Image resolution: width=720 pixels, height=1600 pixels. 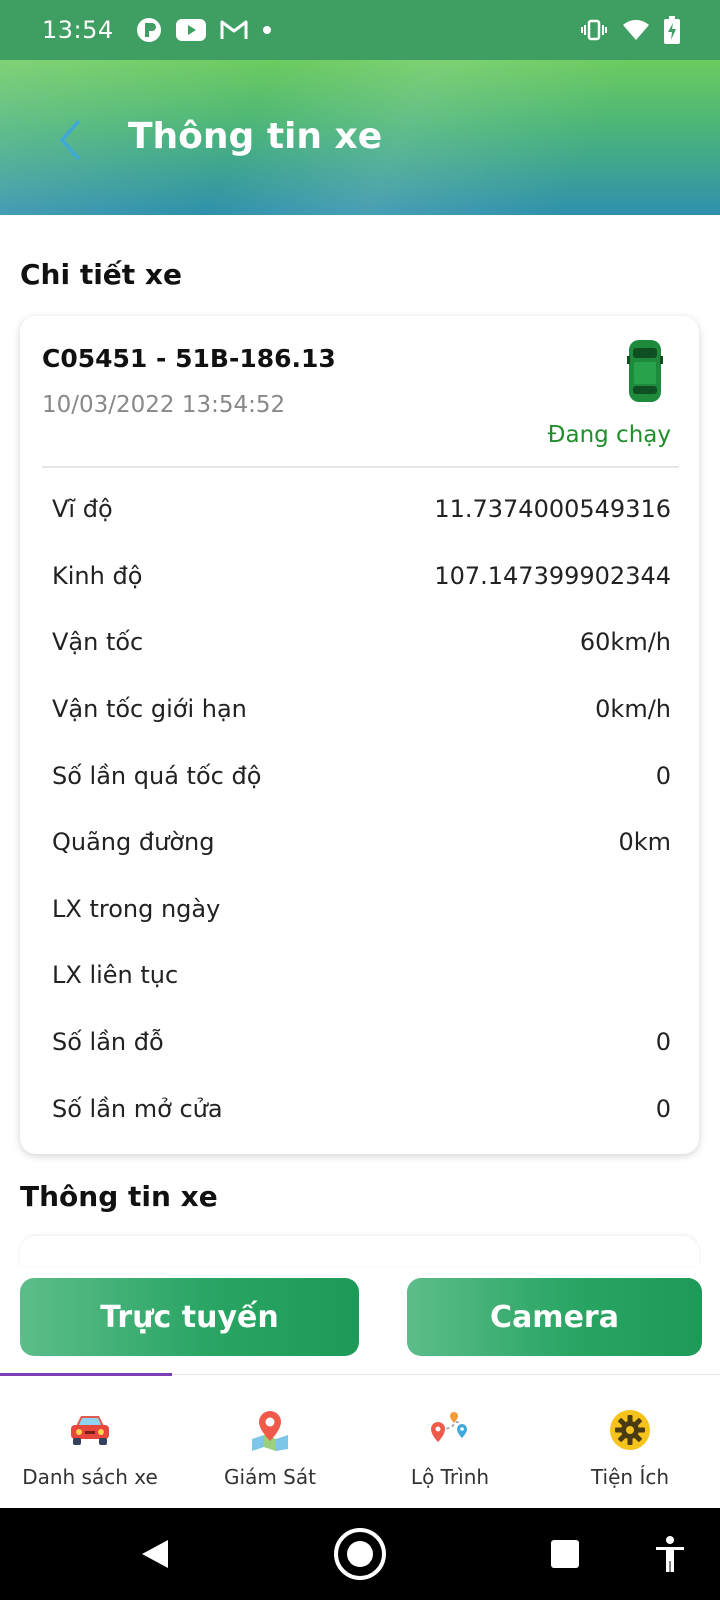 I want to click on nav-item-utilities: Tiện Ích, so click(x=630, y=1441).